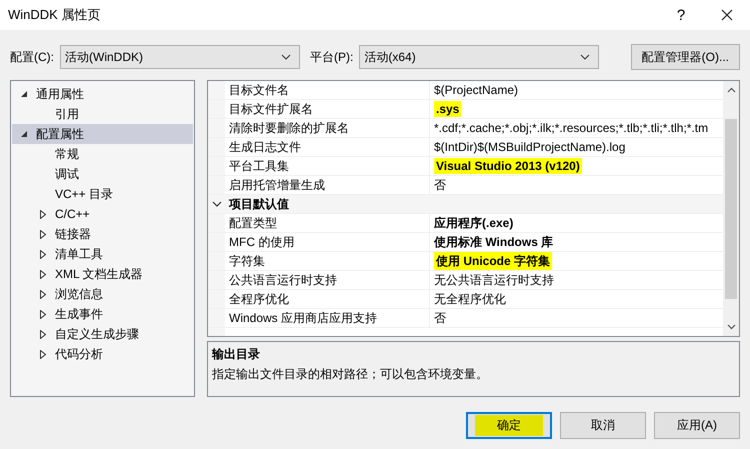  Describe the element at coordinates (508, 166) in the screenshot. I see `property-value: Visual Studio 2013 (v120)` at that location.